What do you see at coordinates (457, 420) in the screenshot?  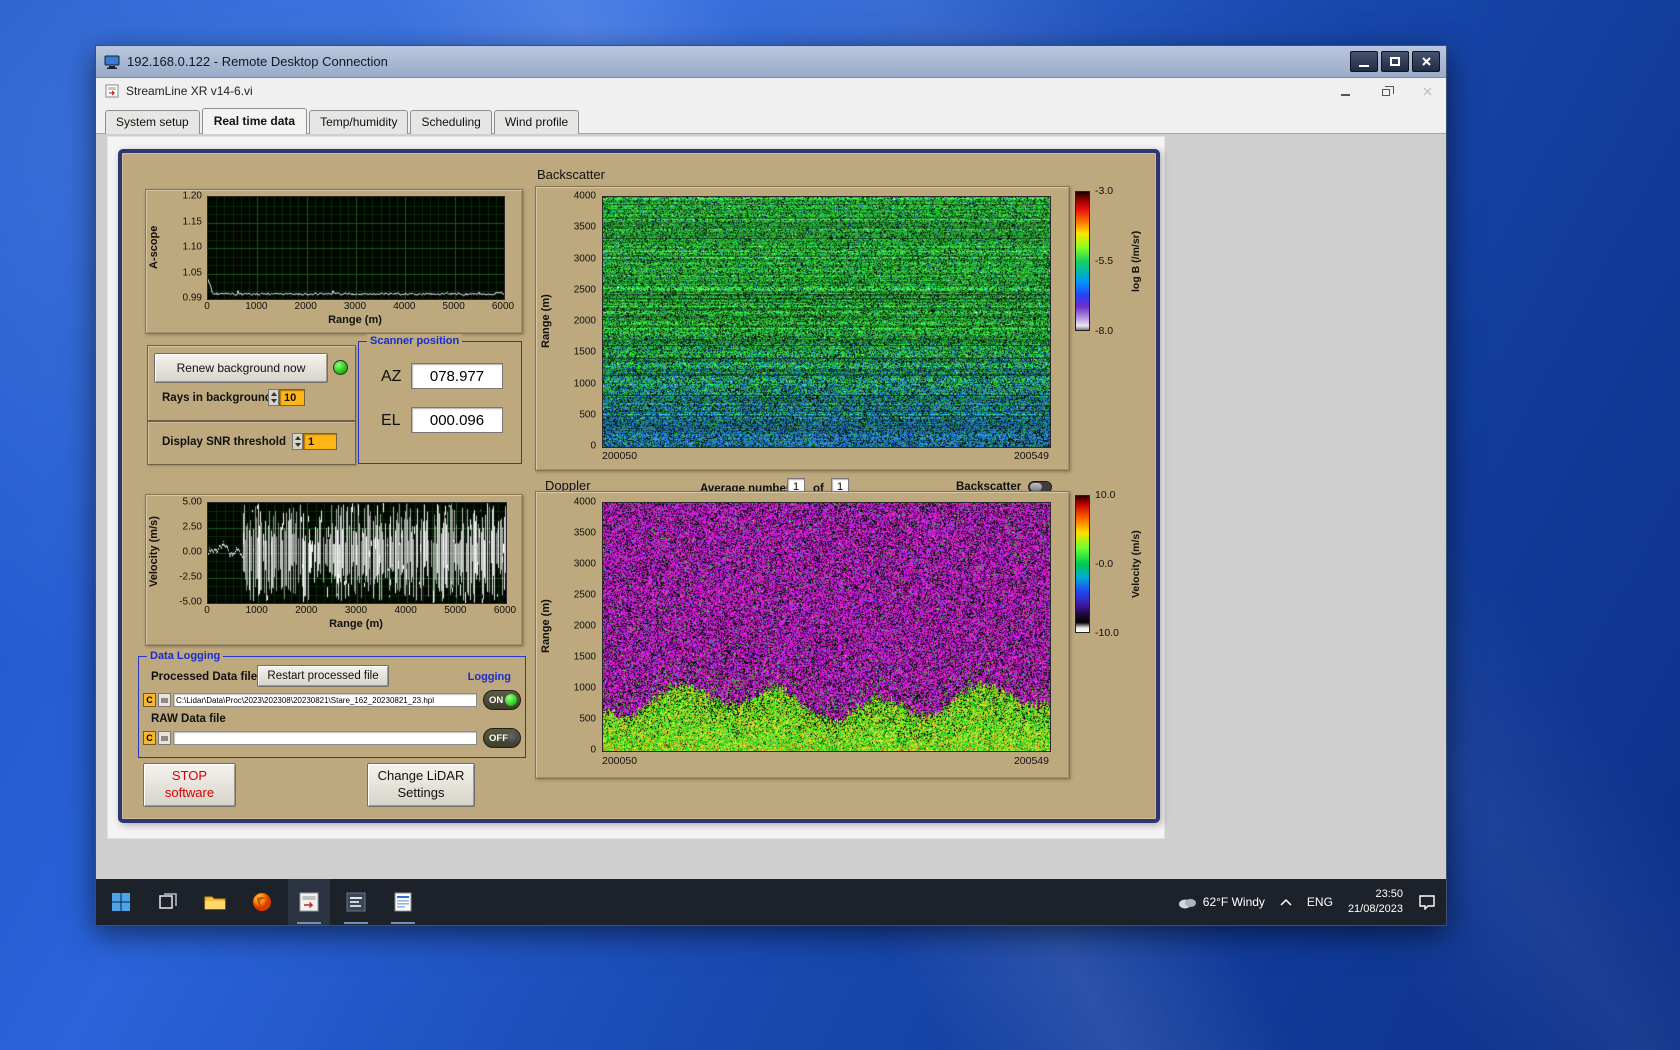 I see `el-value-field: 000.096` at bounding box center [457, 420].